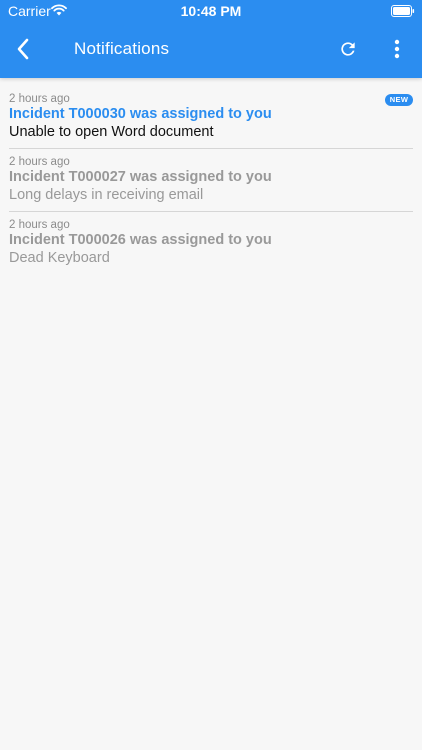 The width and height of the screenshot is (422, 750). What do you see at coordinates (140, 114) in the screenshot?
I see `notification-title: Incident T000030 was assigned to you` at bounding box center [140, 114].